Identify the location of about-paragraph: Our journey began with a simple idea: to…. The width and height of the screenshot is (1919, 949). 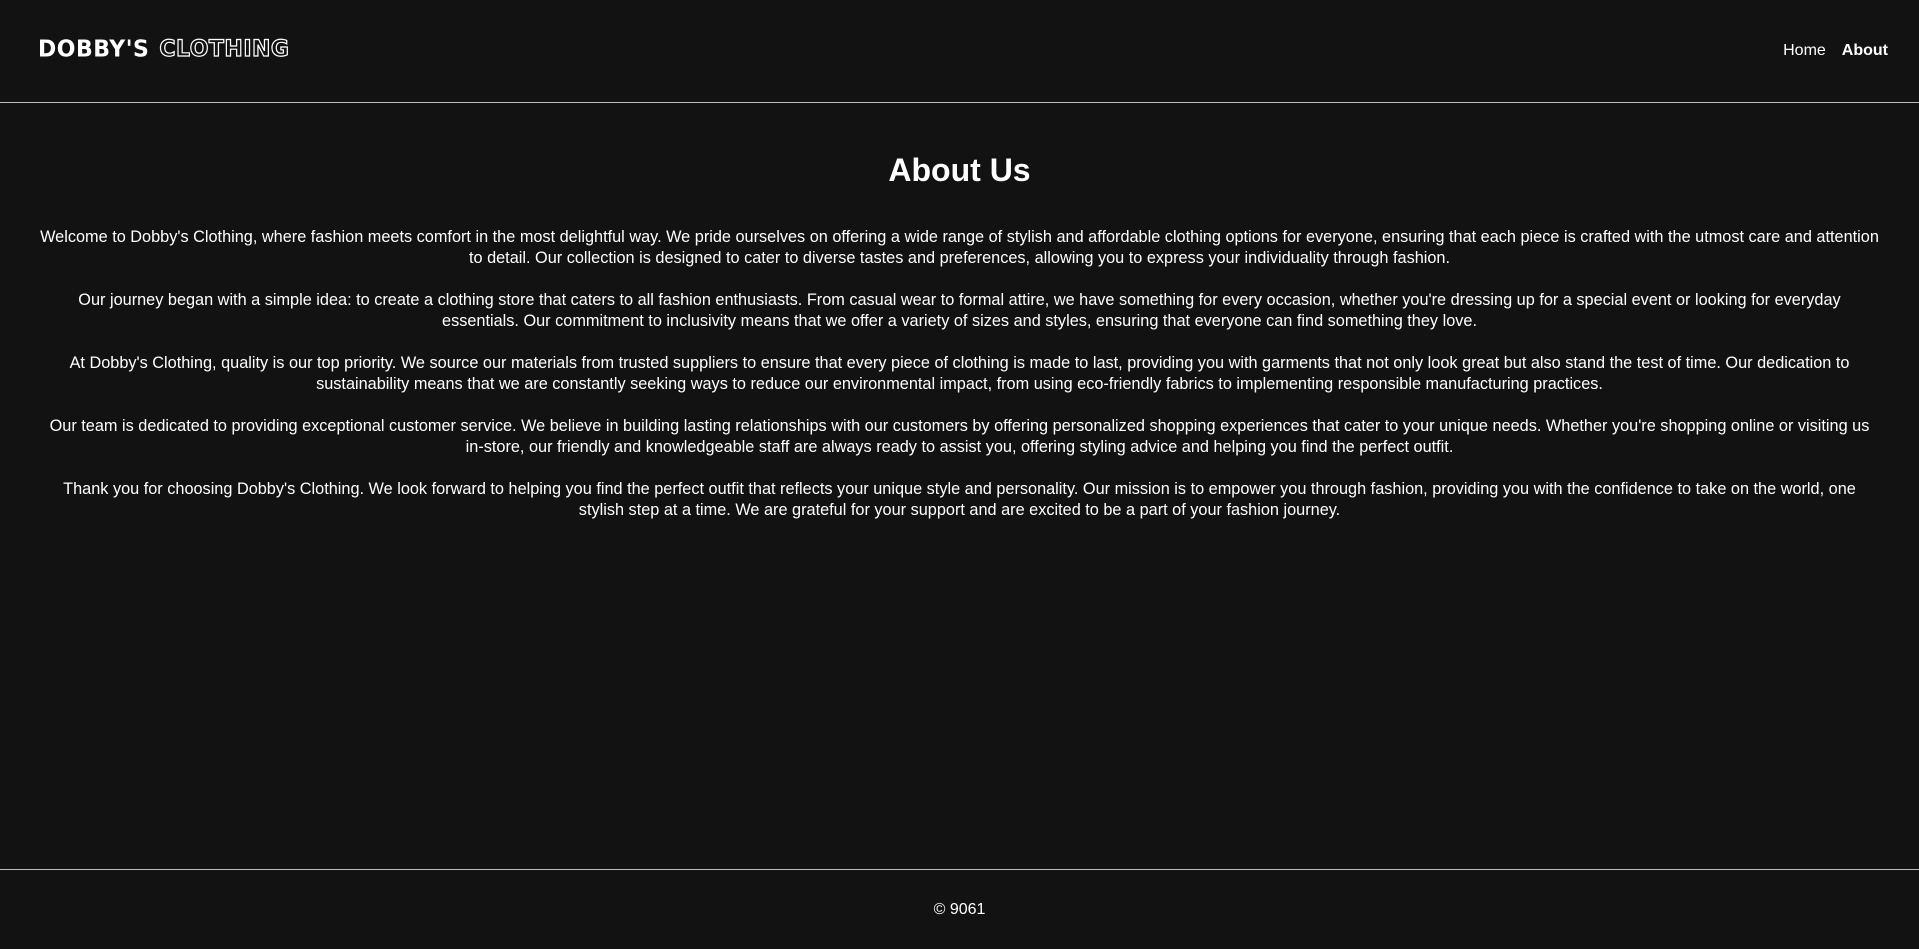
(959, 310).